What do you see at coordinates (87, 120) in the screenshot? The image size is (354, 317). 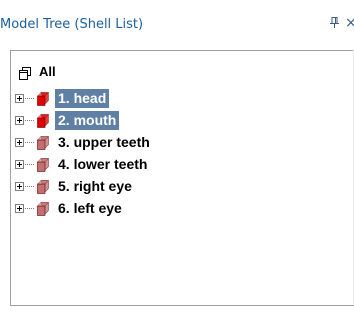 I see `tree-item-label: 2. mouth` at bounding box center [87, 120].